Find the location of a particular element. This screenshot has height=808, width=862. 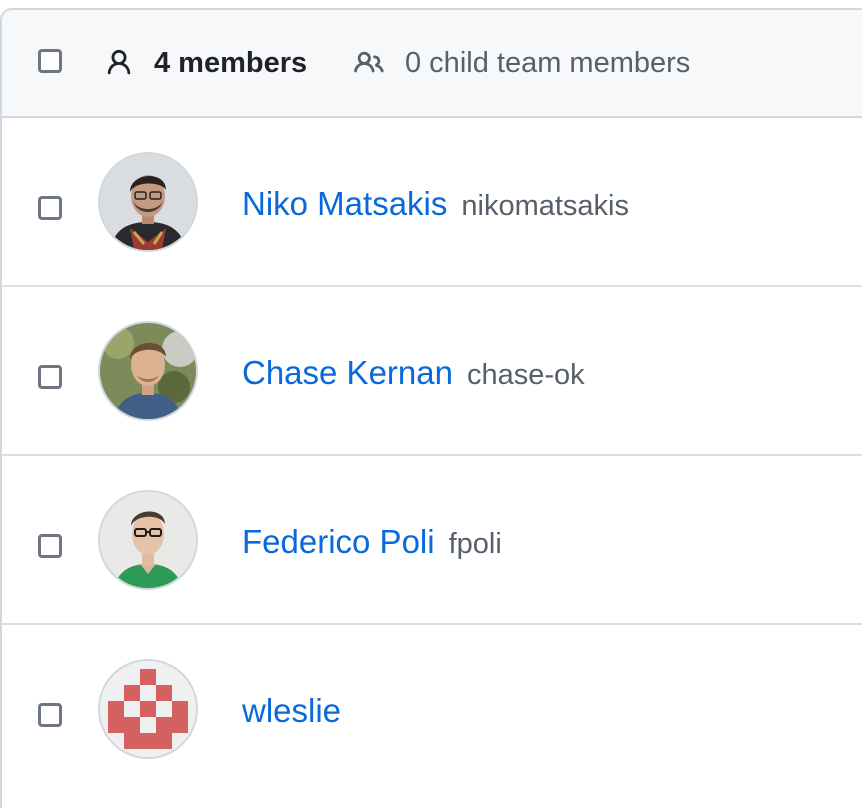

member-login: fpoli is located at coordinates (475, 544).